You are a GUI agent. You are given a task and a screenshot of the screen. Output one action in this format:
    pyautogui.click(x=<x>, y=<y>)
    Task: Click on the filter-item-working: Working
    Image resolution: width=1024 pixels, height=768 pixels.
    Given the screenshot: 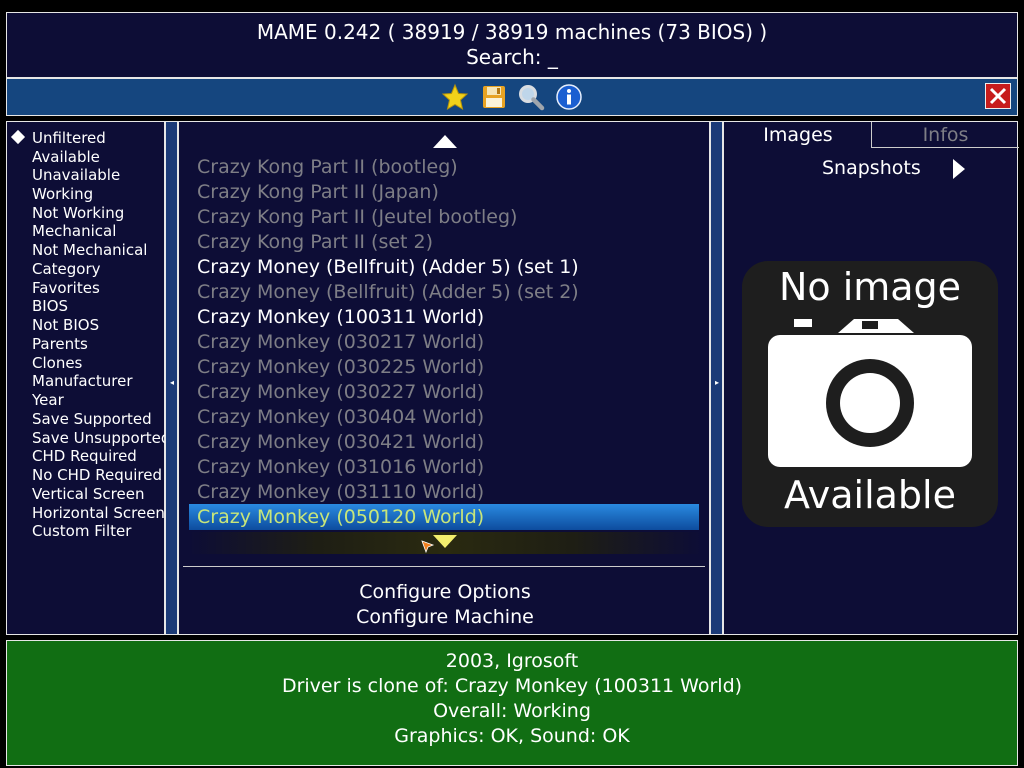 What is the action you would take?
    pyautogui.click(x=62, y=194)
    